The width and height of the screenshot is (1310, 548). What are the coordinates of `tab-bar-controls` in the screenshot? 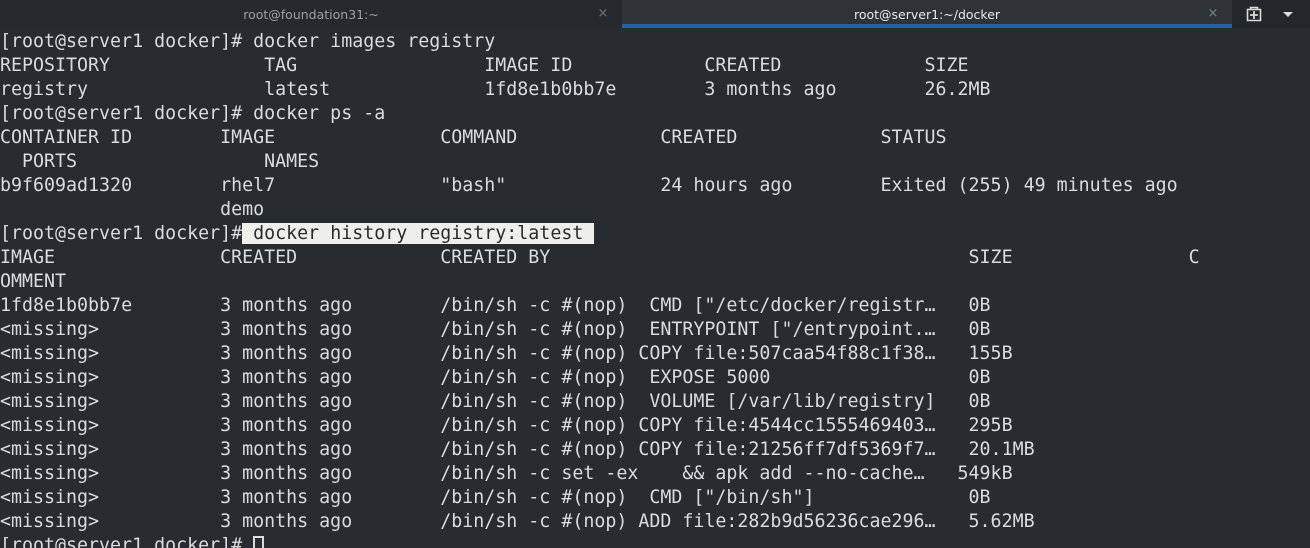 It's located at (1271, 14).